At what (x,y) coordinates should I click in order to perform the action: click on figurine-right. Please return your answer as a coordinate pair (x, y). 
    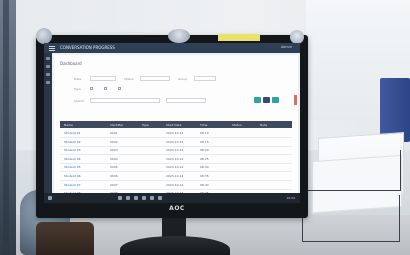
    Looking at the image, I should click on (297, 37).